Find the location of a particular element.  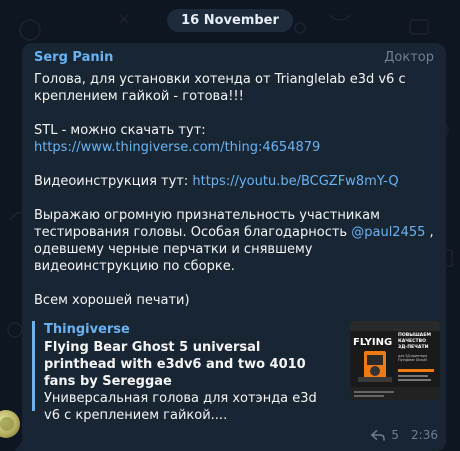

message-time: 2:36 is located at coordinates (424, 435).